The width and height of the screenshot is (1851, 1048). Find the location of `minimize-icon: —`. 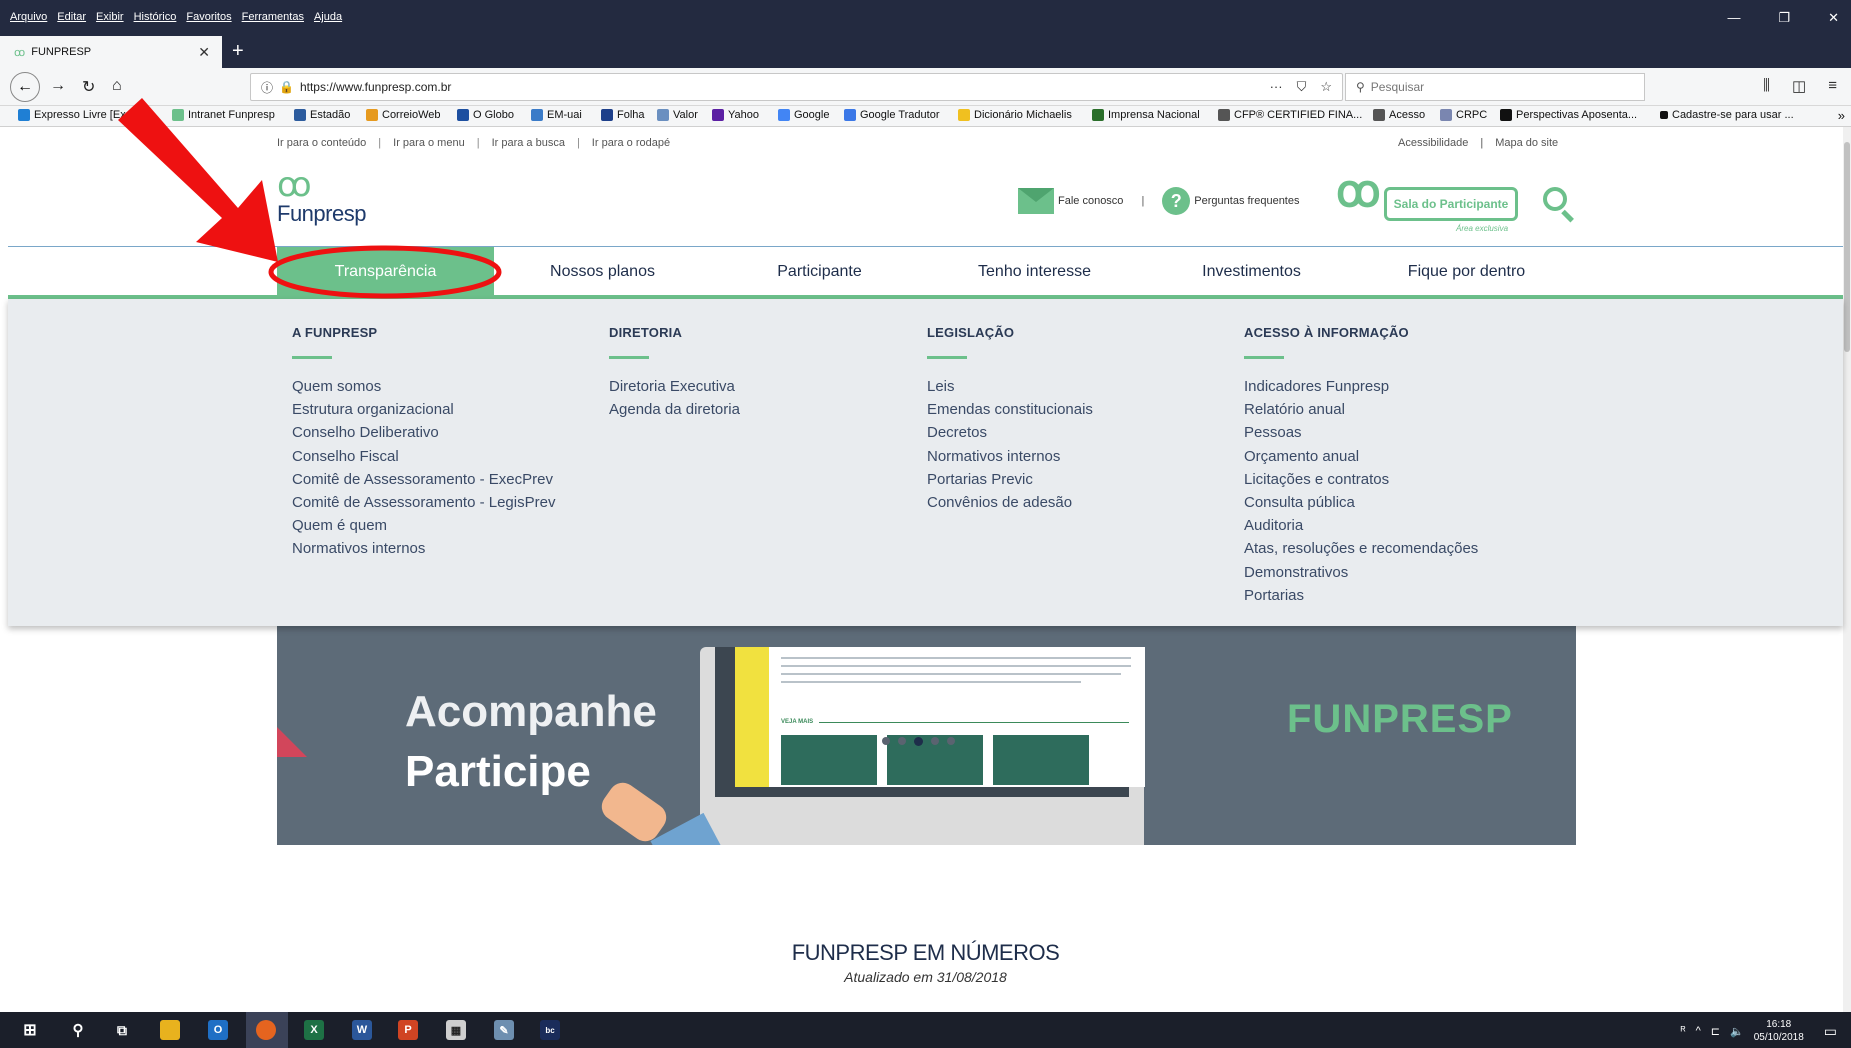

minimize-icon: — is located at coordinates (1733, 18).